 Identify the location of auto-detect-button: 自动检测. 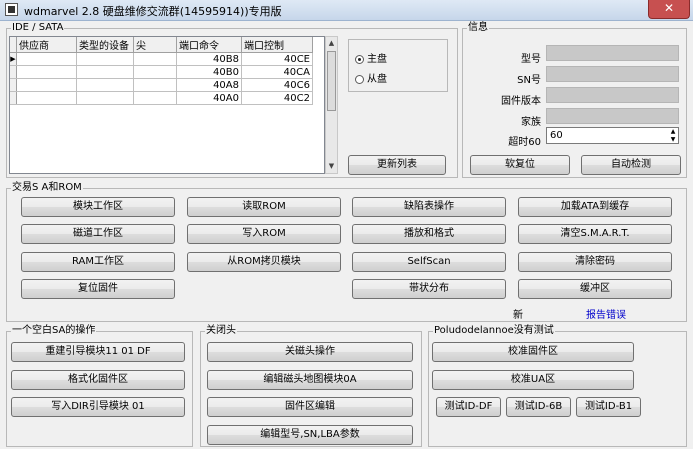
(631, 165).